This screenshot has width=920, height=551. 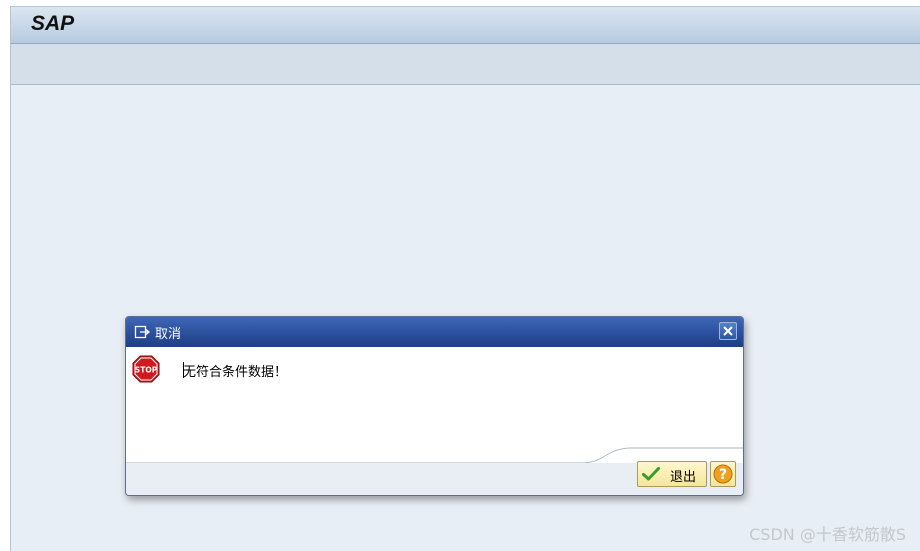 I want to click on dialog-close-button, so click(x=728, y=331).